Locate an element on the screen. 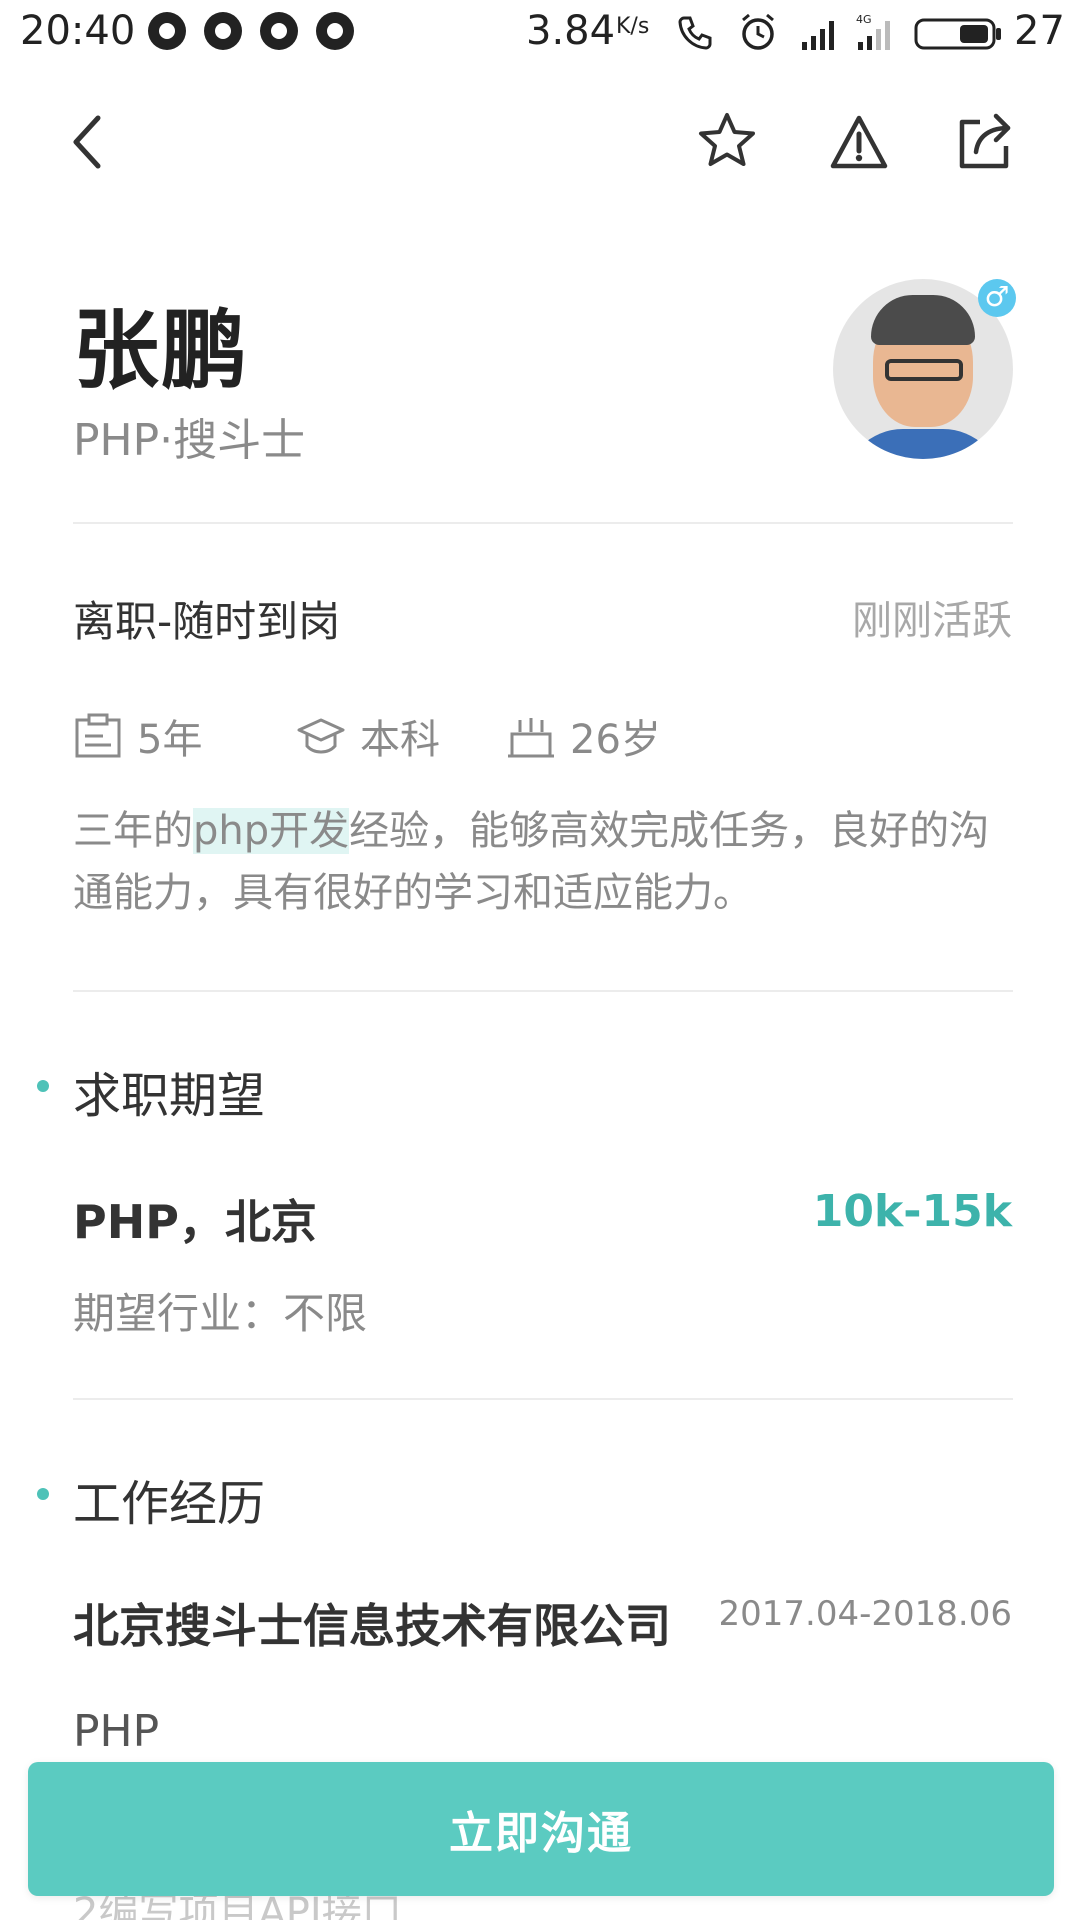 The width and height of the screenshot is (1080, 1920). meta-experience: 5年 is located at coordinates (138, 736).